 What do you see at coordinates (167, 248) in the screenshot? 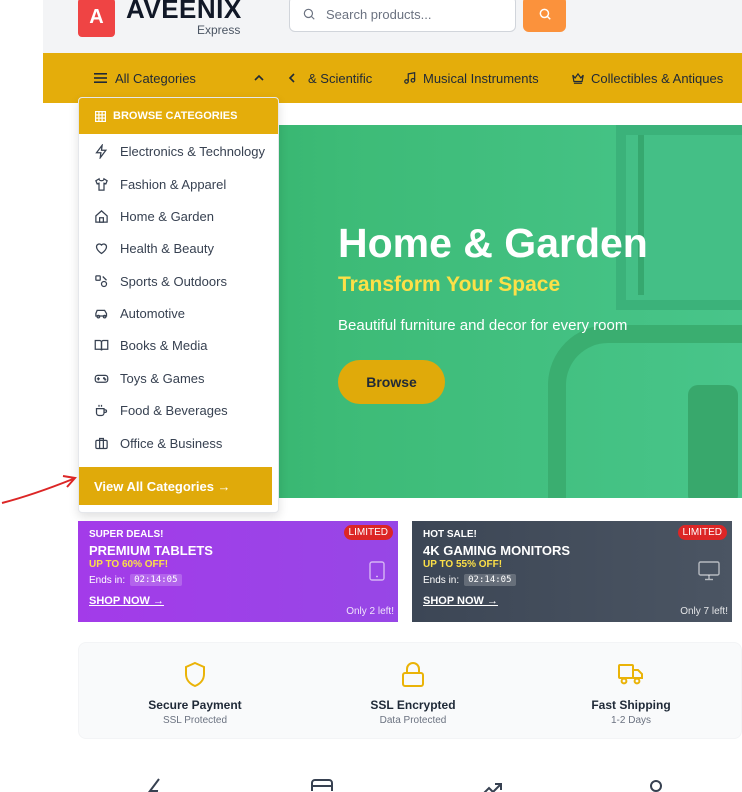
I see `category-label: Health & Beauty` at bounding box center [167, 248].